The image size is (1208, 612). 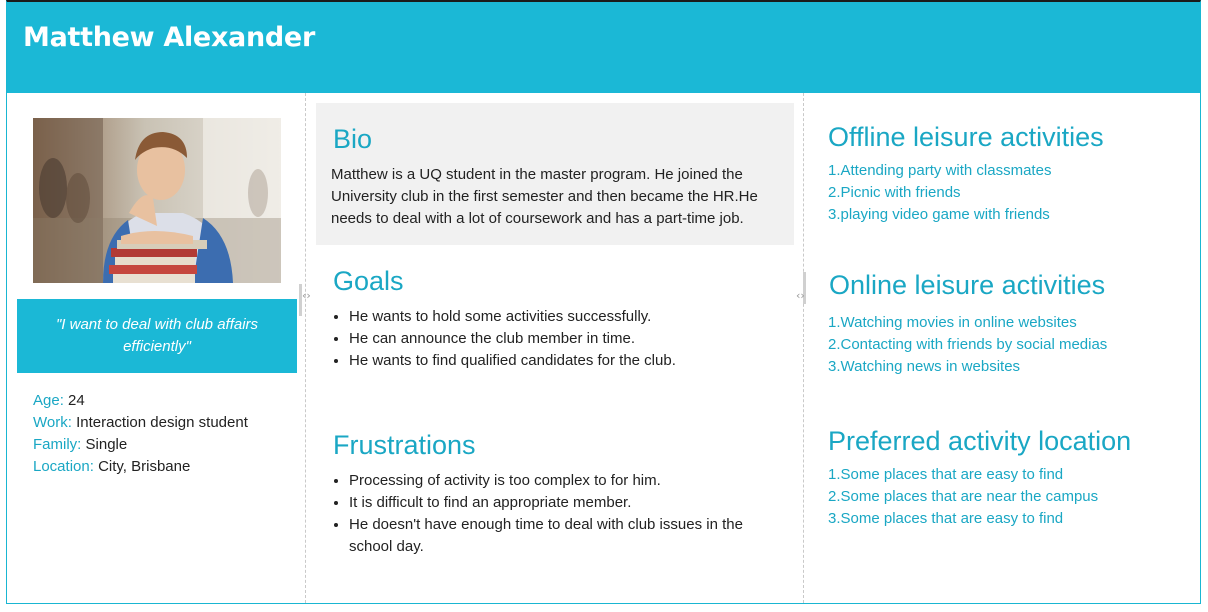 I want to click on goals-title: Goals, so click(x=368, y=281).